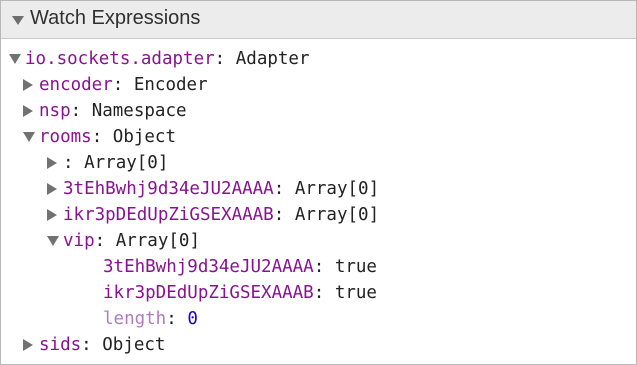 This screenshot has width=637, height=365. I want to click on property-key: nsp, so click(55, 111).